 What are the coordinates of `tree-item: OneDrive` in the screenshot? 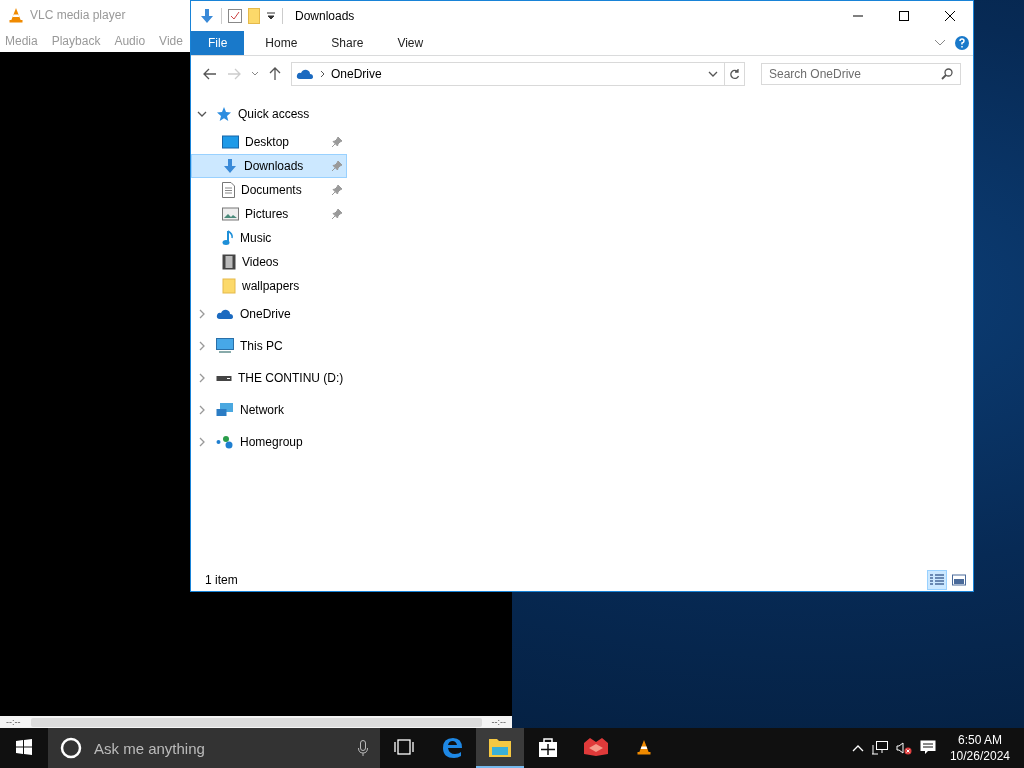 It's located at (281, 314).